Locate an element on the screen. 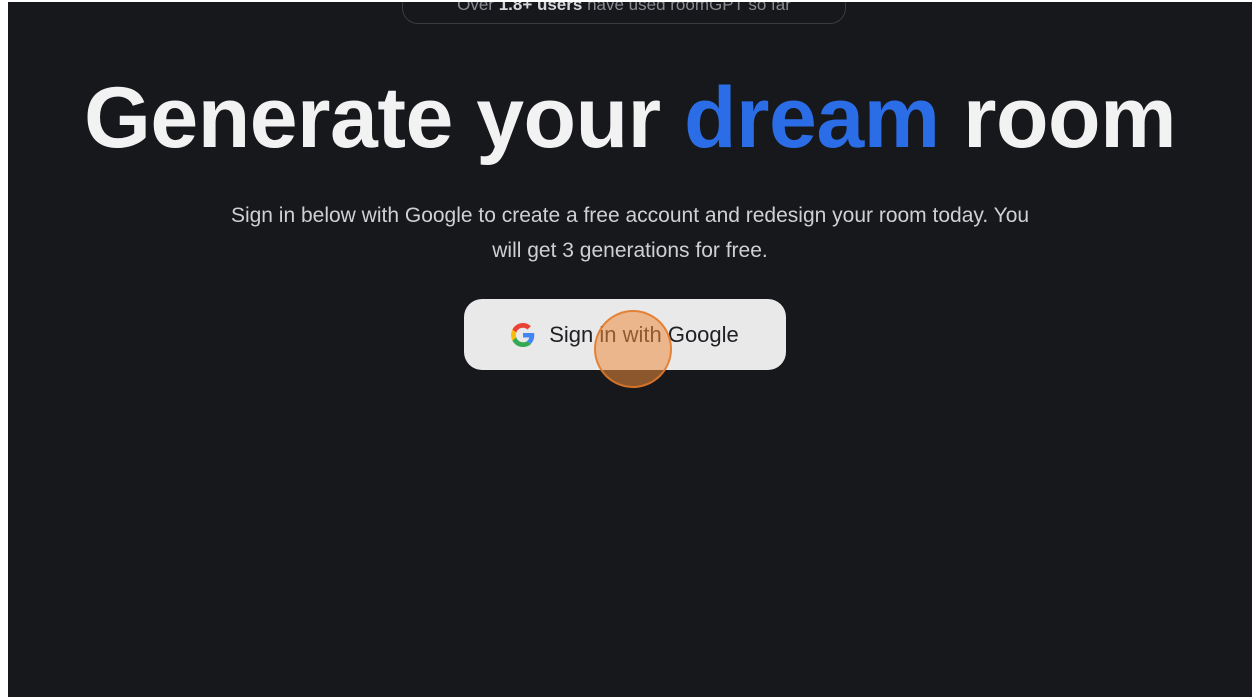 The image size is (1255, 697). sign-in-with-google-button: Sign in with Google is located at coordinates (625, 334).